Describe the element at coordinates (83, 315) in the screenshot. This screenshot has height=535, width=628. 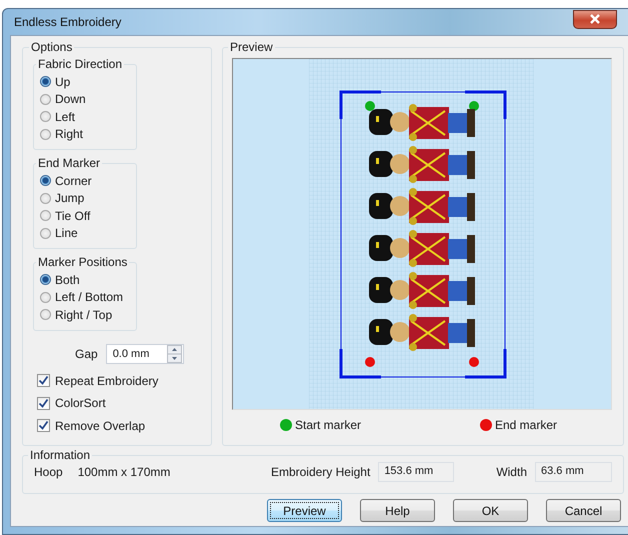
I see `radio-label: Right / Top` at that location.